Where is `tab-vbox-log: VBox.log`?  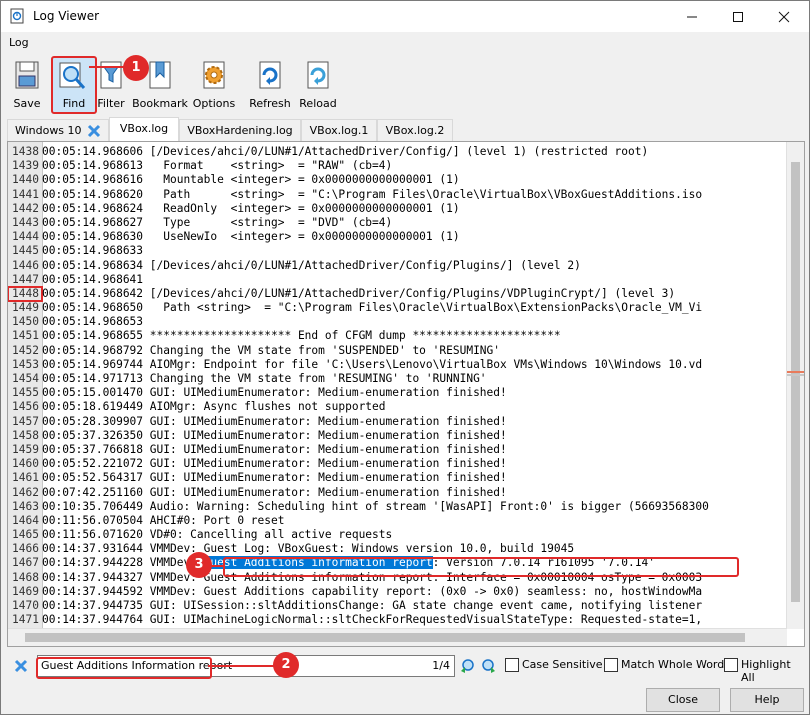
tab-vbox-log: VBox.log is located at coordinates (144, 129).